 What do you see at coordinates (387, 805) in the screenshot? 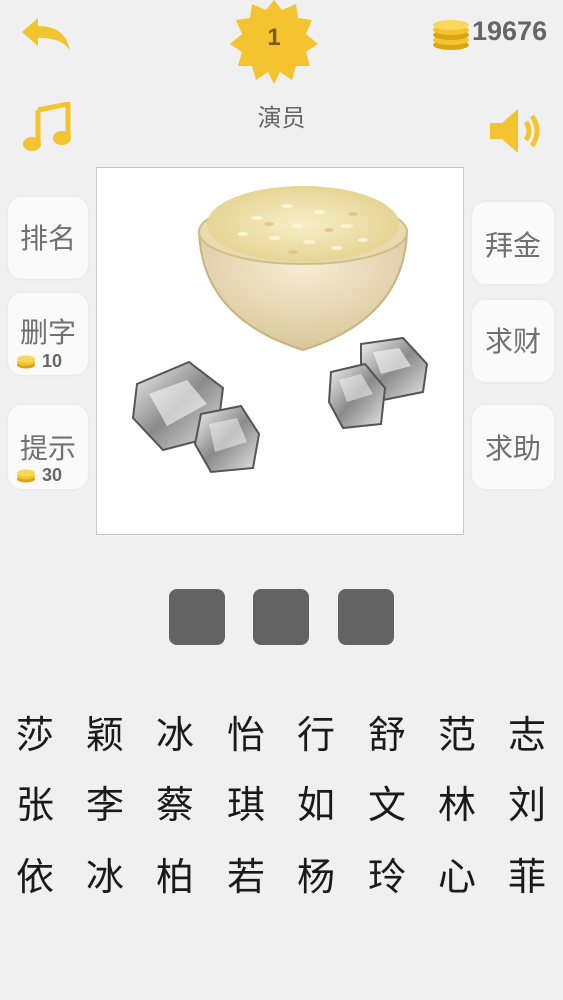
I see `candidate-char: 文` at bounding box center [387, 805].